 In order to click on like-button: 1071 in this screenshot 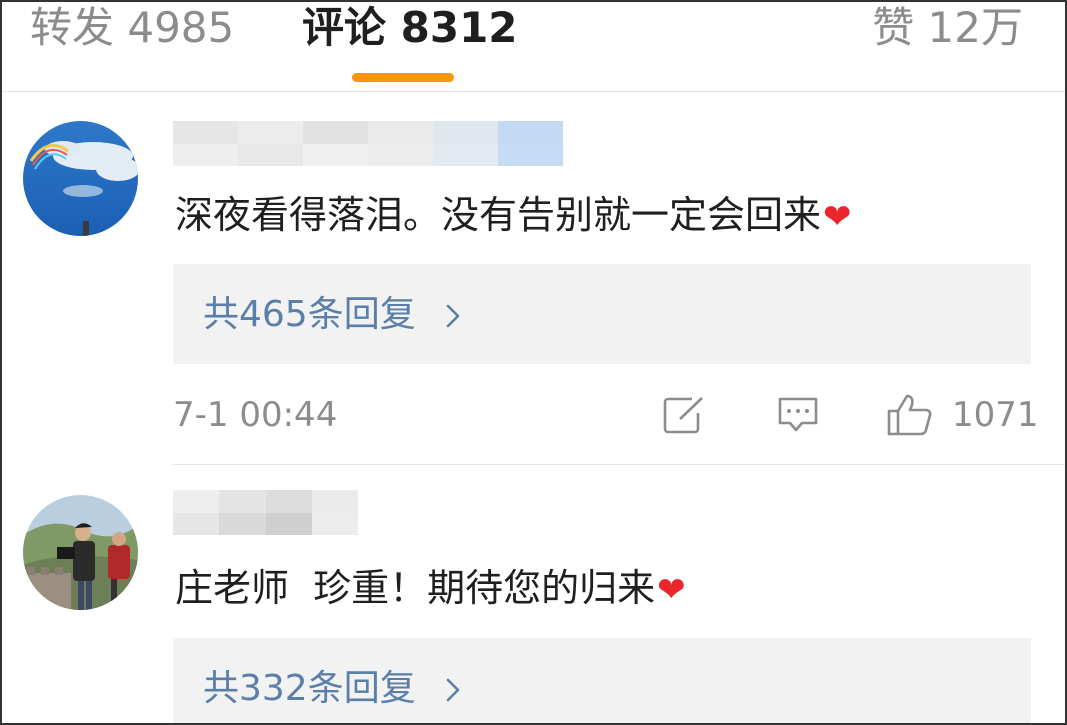, I will do `click(962, 415)`.